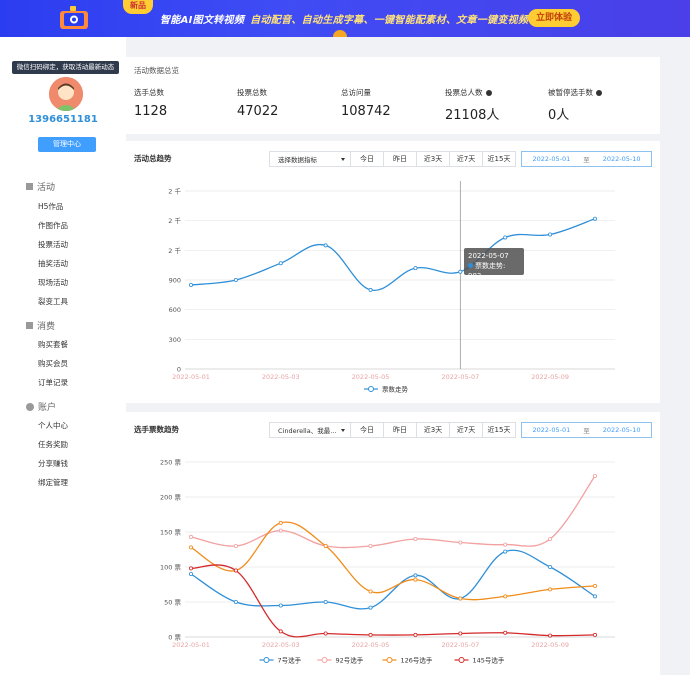 This screenshot has height=675, width=690. I want to click on y-tick-label: 50 票, so click(172, 603).